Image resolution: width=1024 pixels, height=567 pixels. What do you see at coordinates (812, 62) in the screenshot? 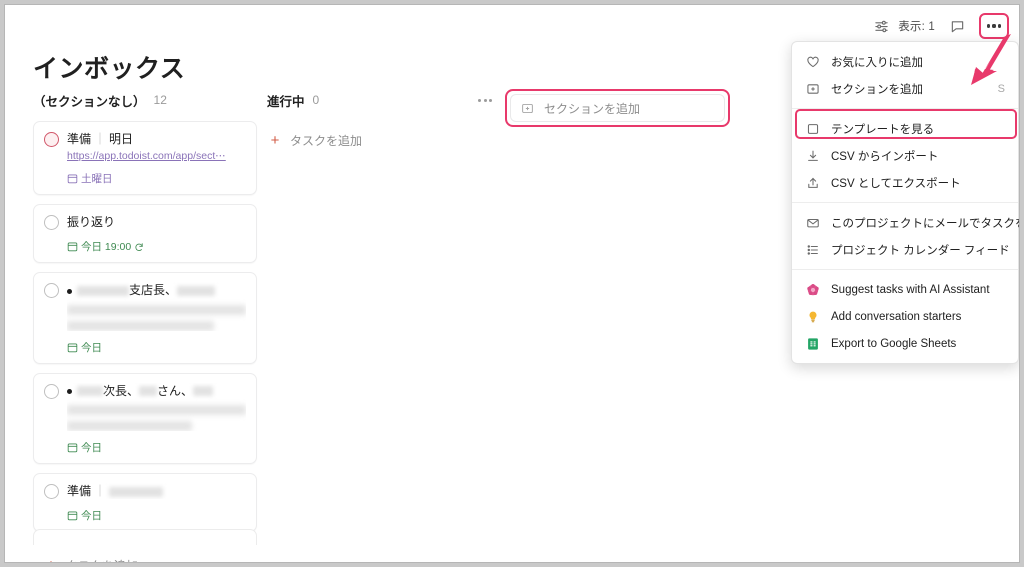
I see `heart-icon` at bounding box center [812, 62].